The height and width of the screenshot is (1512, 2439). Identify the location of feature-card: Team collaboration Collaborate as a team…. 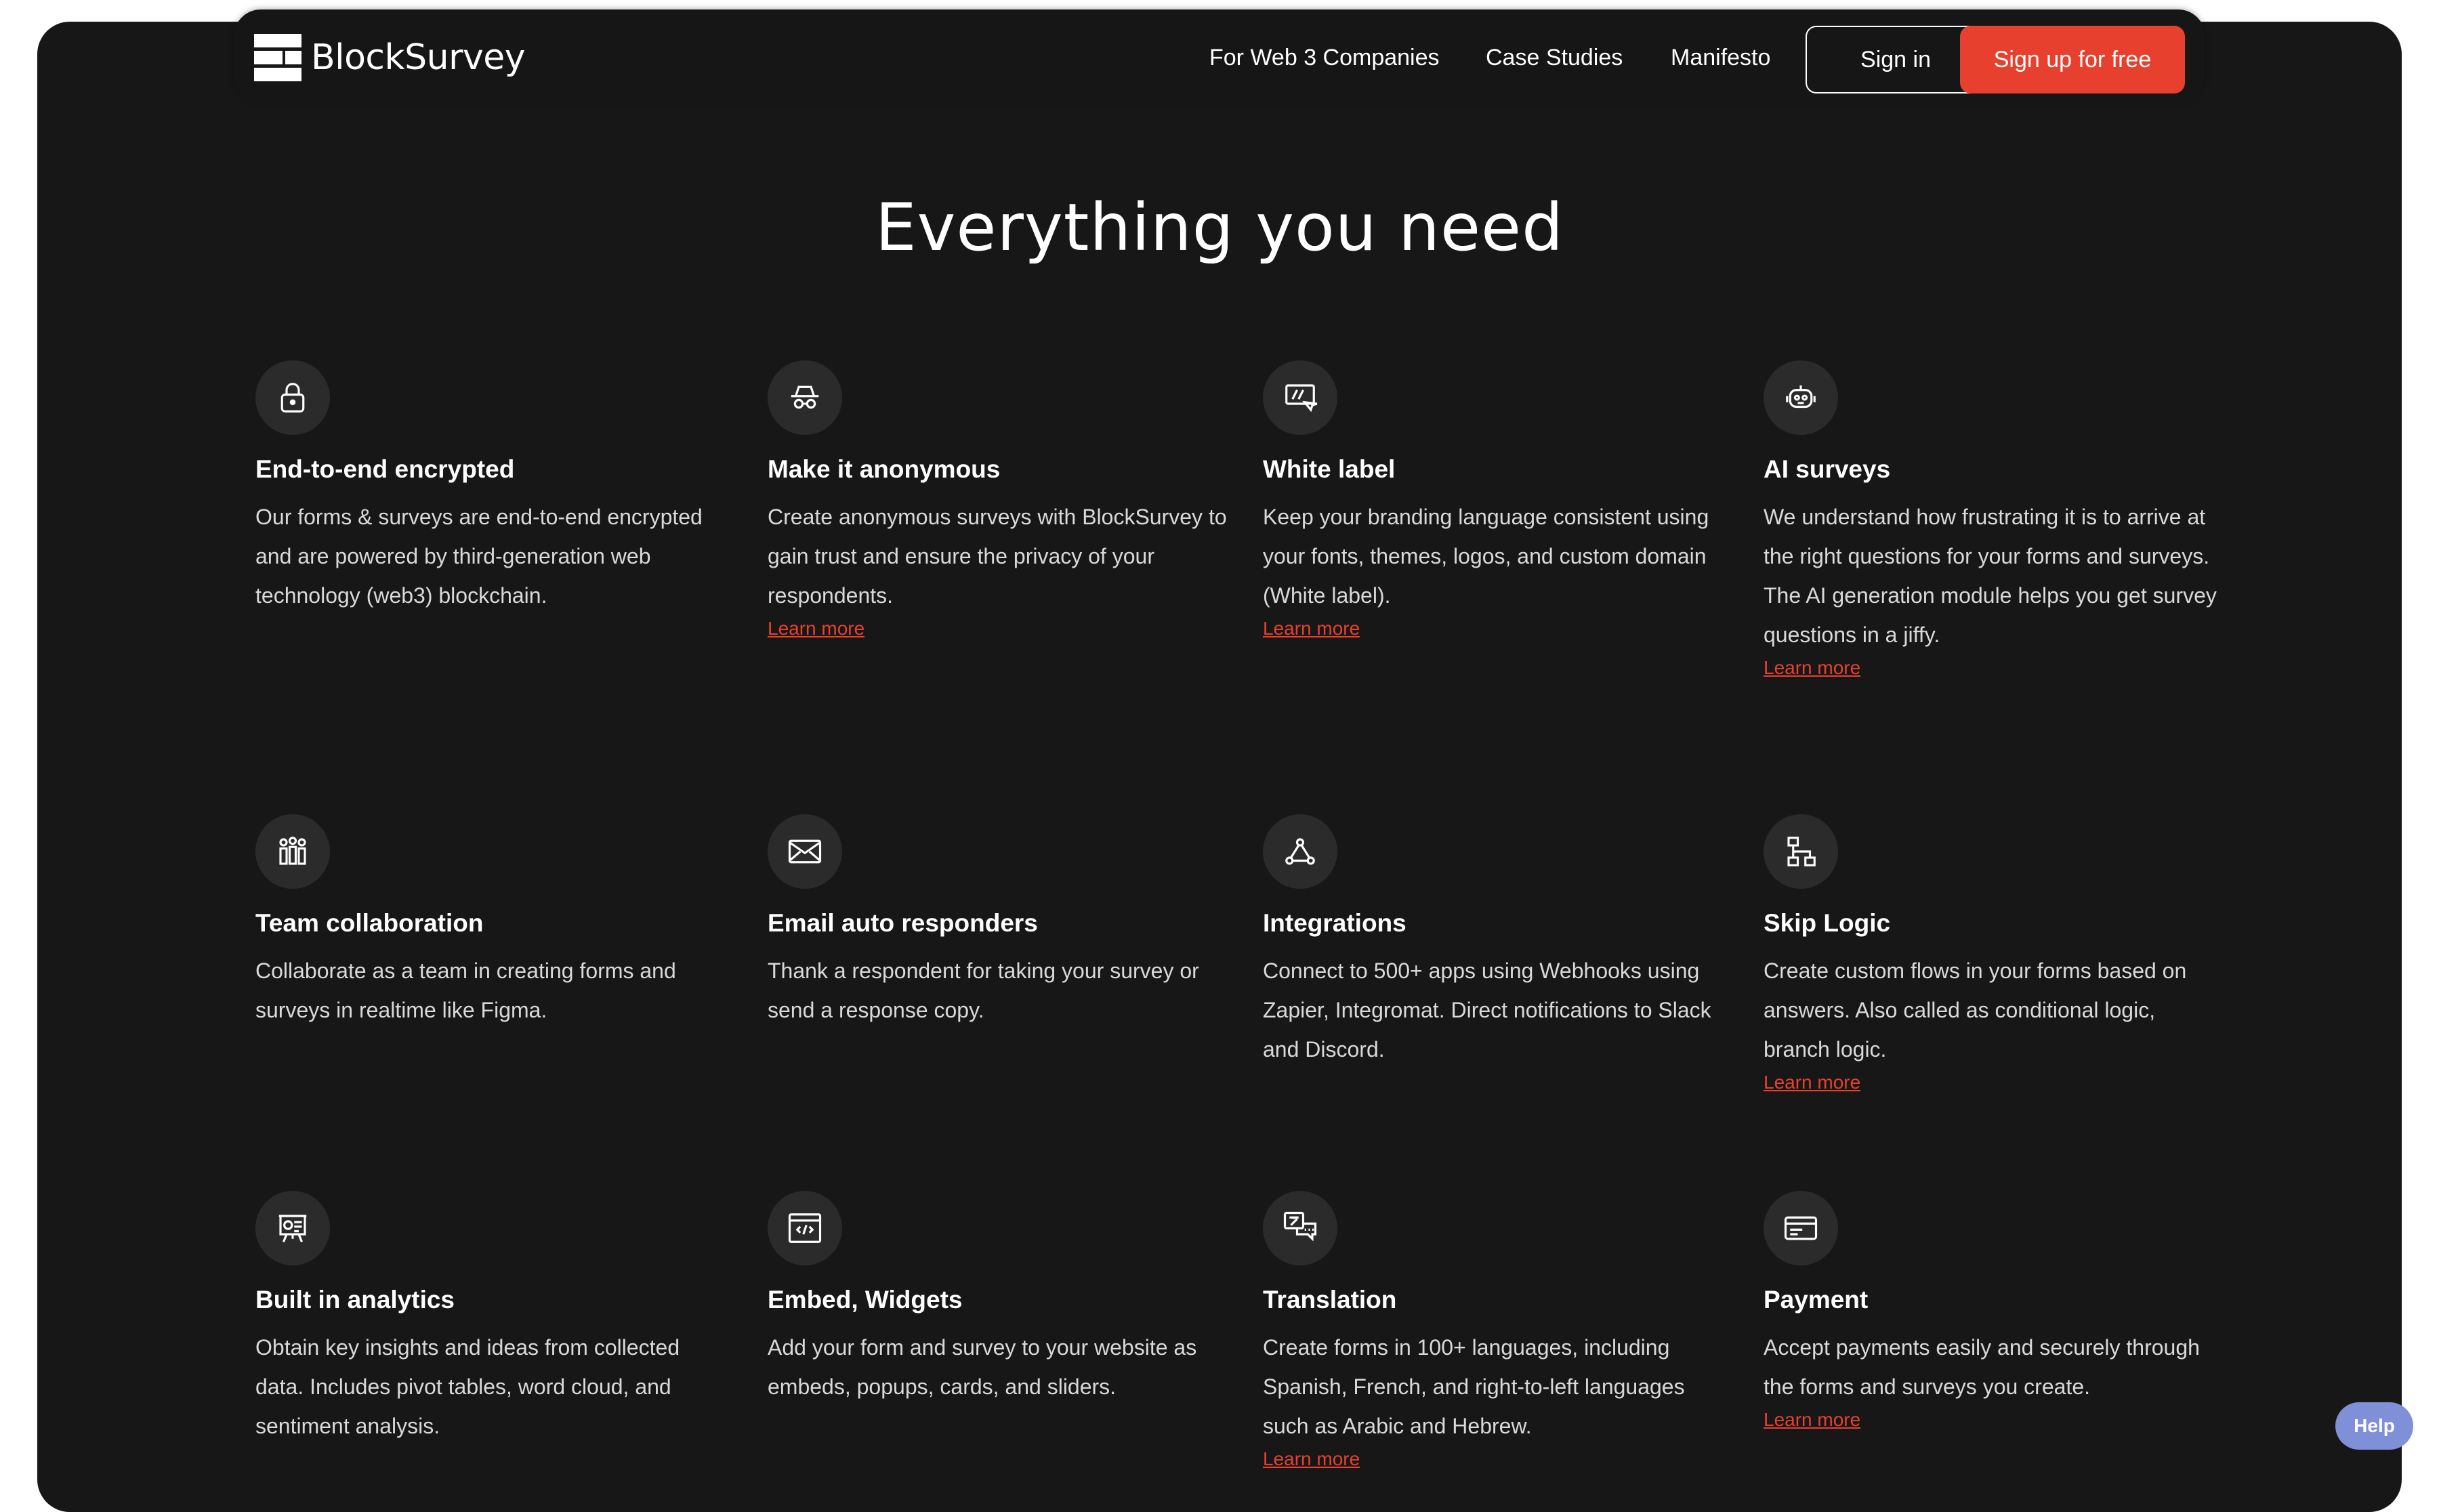
(485, 922).